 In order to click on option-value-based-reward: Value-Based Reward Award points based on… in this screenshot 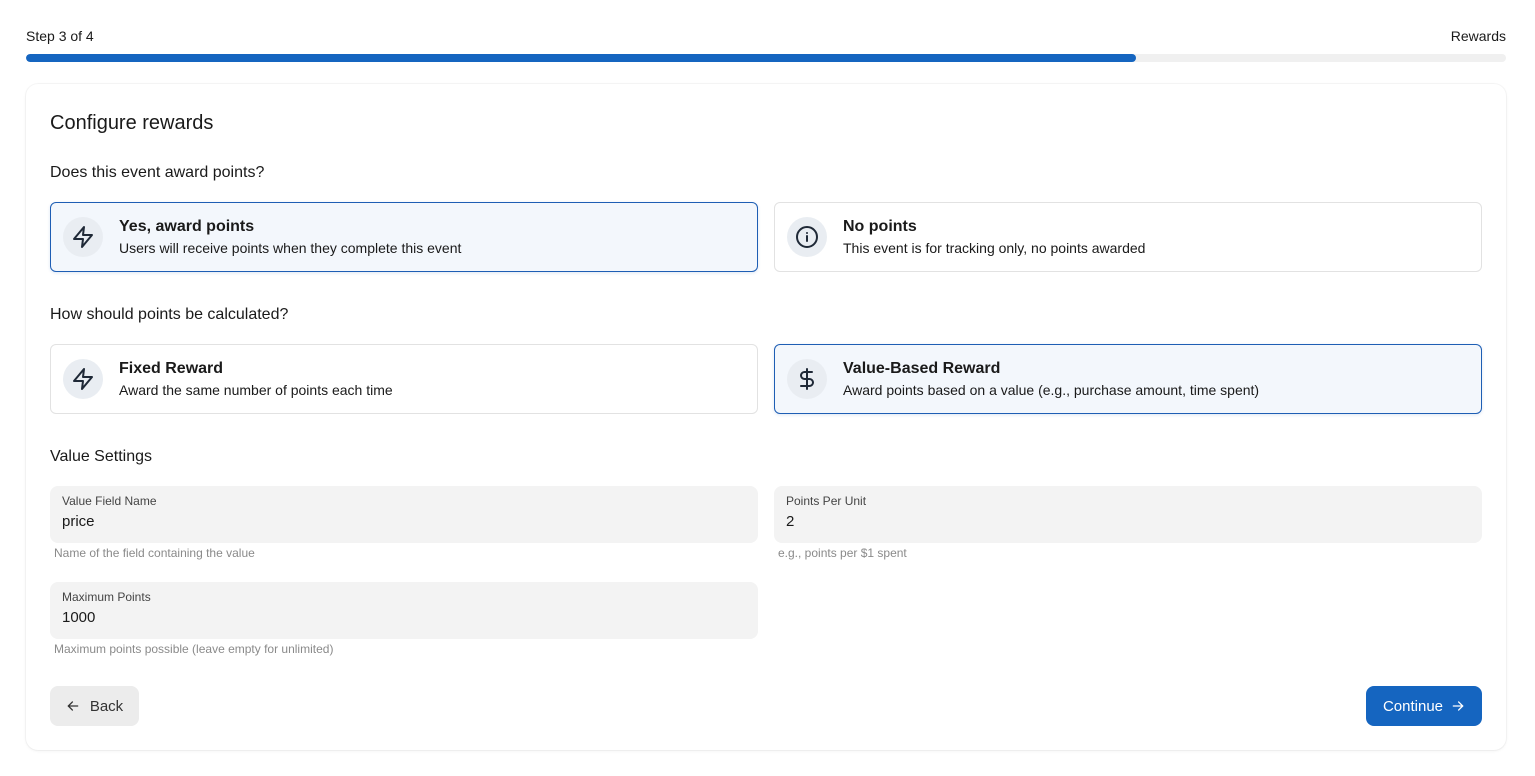, I will do `click(1128, 379)`.